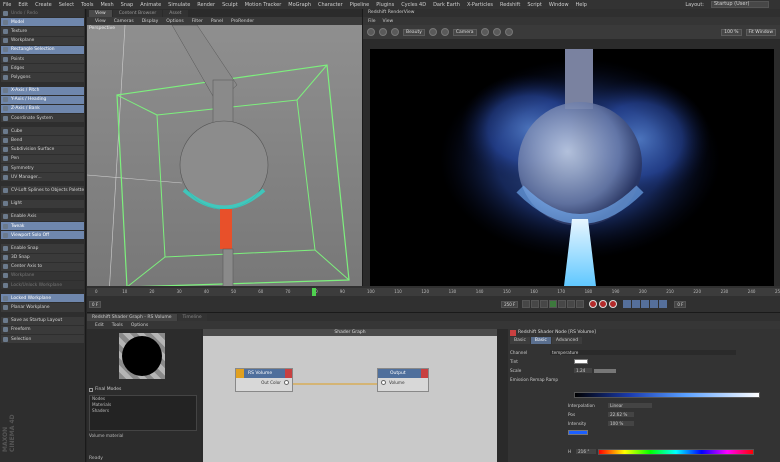 Image resolution: width=780 pixels, height=462 pixels. Describe the element at coordinates (42, 285) in the screenshot. I see `palette-lock-unlock-workplane: Lock/Unlock Workplane` at that location.